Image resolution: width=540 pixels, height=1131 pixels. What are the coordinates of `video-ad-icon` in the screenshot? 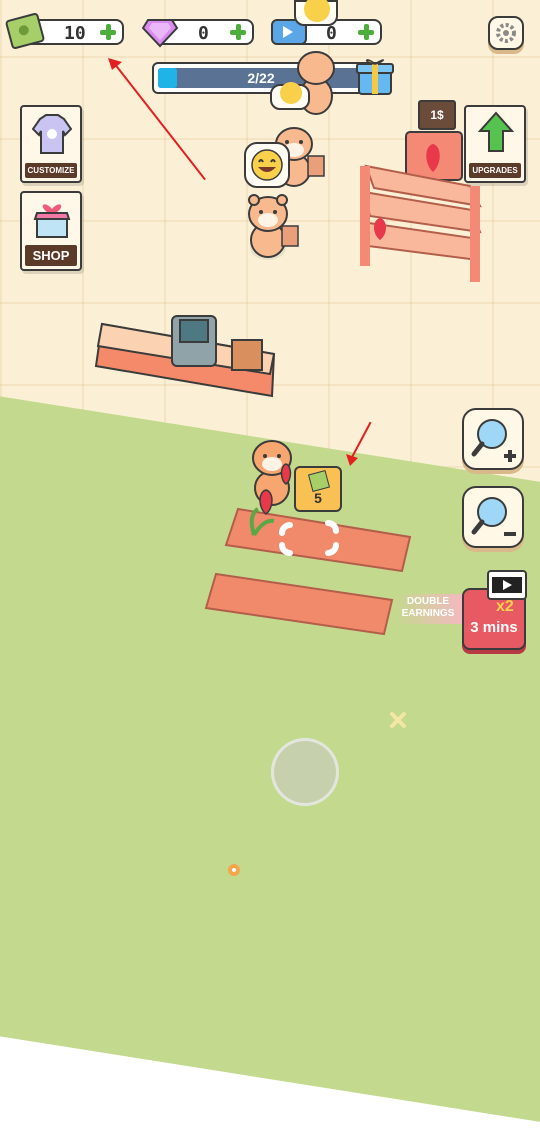 It's located at (507, 585).